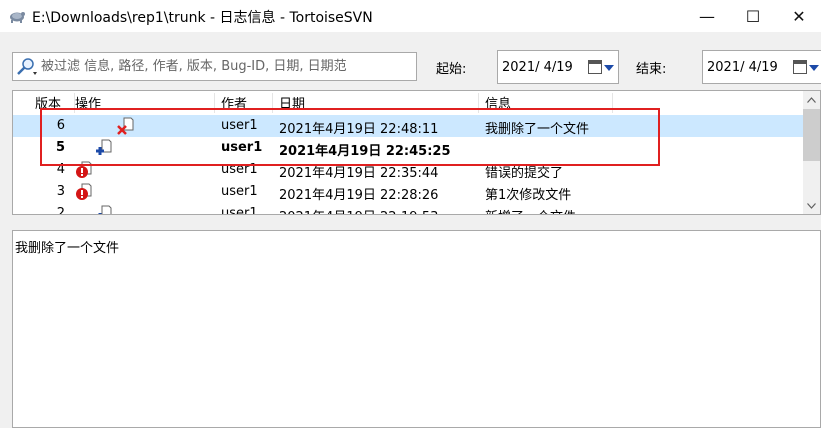  Describe the element at coordinates (60, 169) in the screenshot. I see `revision-cell: 4` at that location.